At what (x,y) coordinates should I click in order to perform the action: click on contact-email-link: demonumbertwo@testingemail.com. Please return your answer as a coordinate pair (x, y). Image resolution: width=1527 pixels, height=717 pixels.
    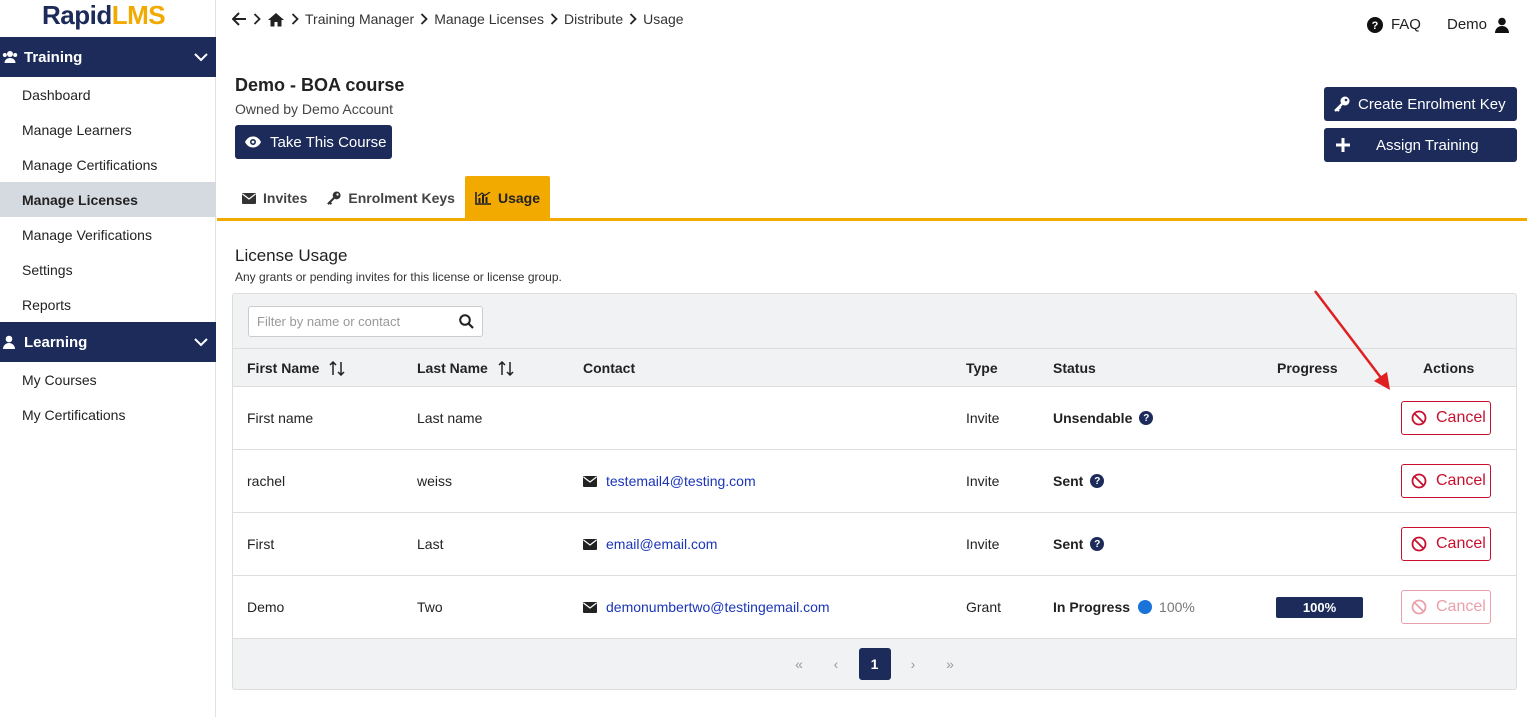
    Looking at the image, I should click on (718, 607).